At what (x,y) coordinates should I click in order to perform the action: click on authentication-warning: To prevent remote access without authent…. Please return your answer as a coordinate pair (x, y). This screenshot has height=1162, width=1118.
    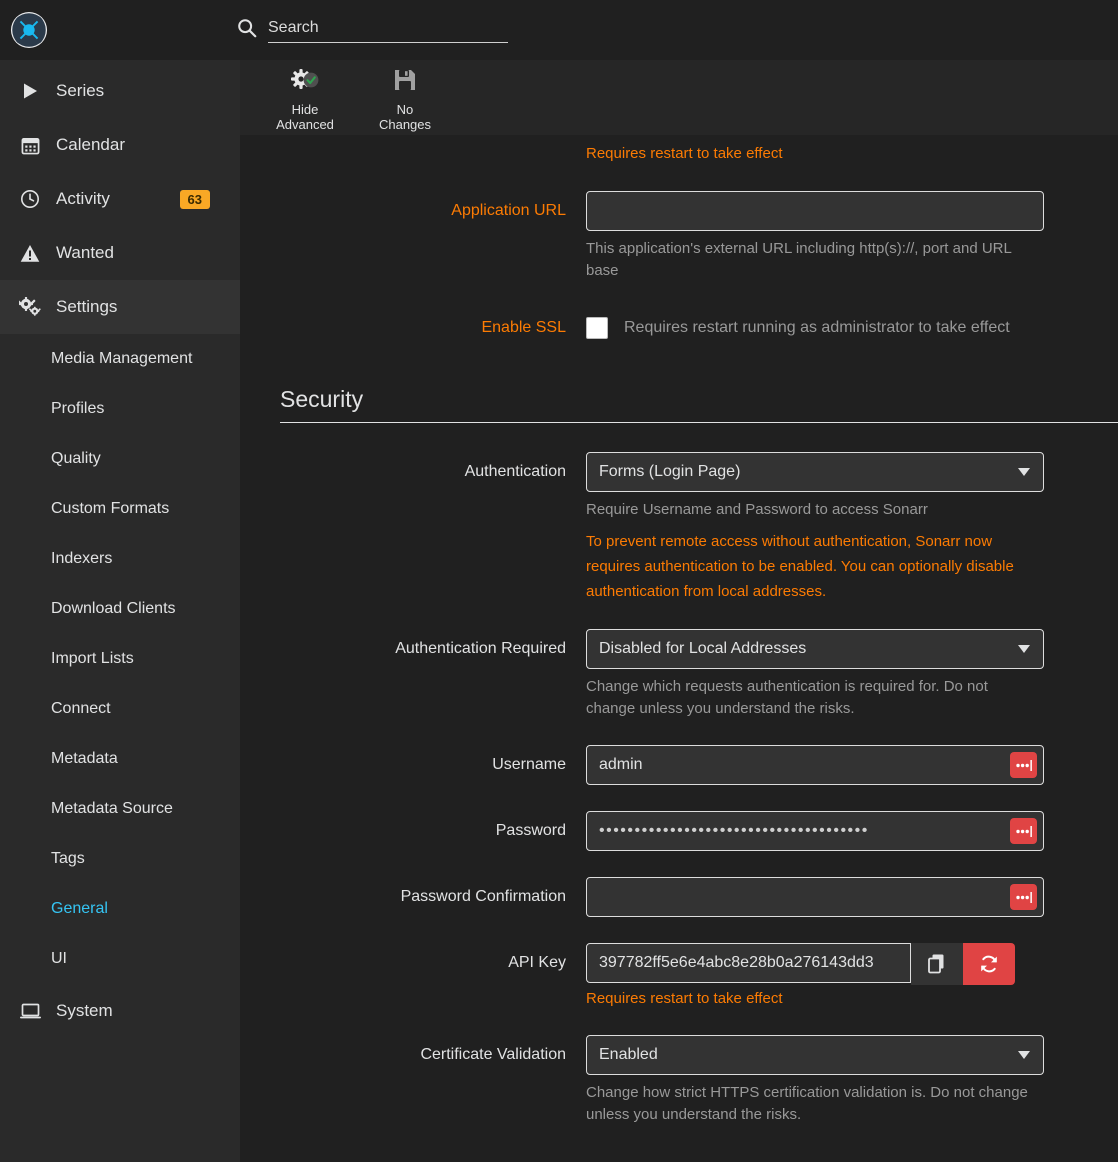
    Looking at the image, I should click on (800, 566).